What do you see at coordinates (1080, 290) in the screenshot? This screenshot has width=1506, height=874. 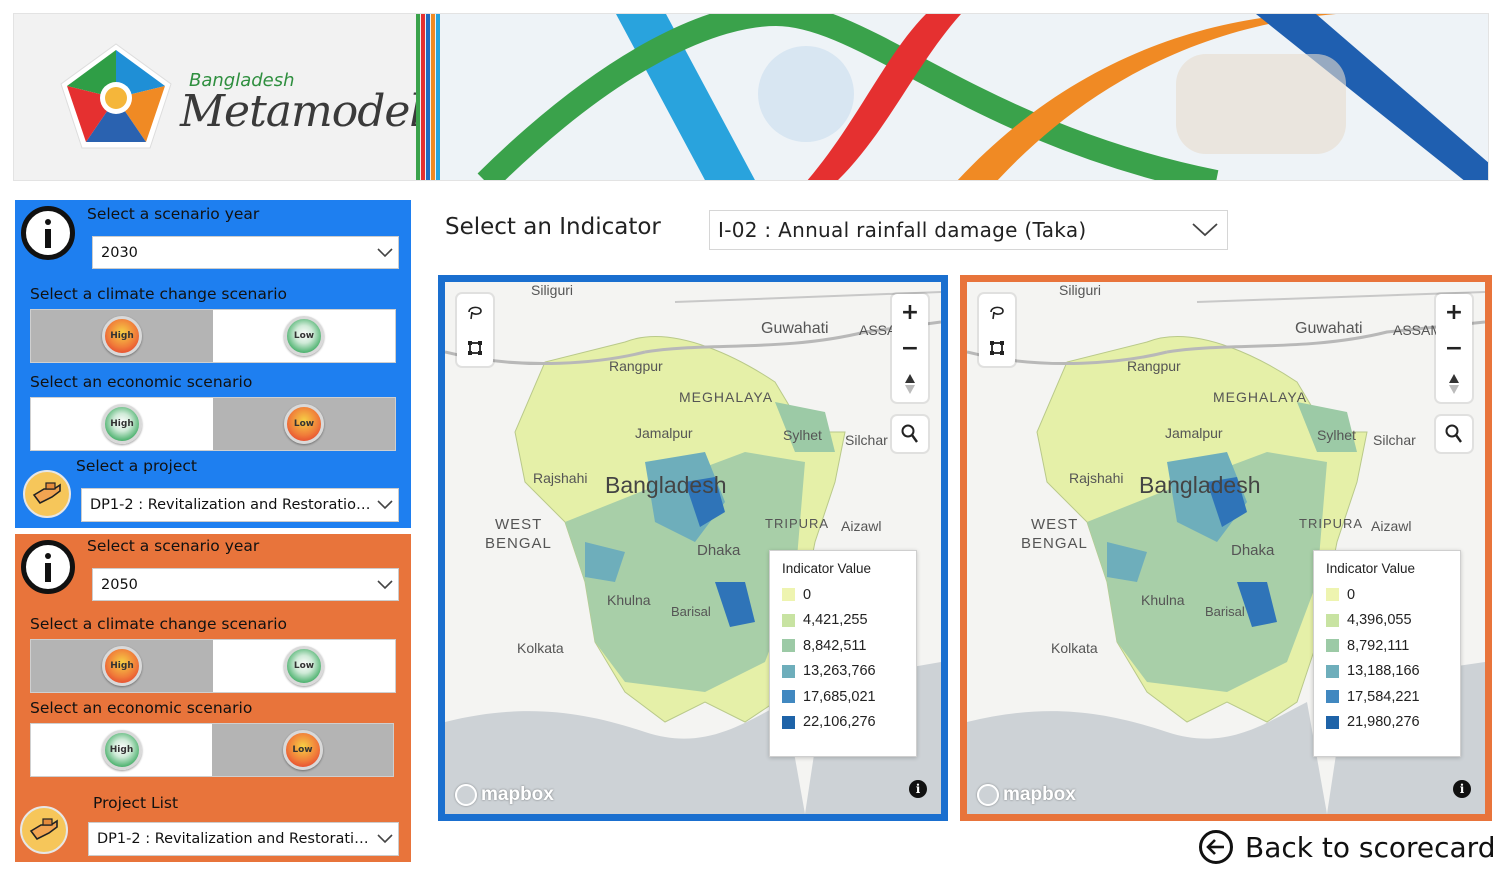 I see `place-label: Siliguri` at bounding box center [1080, 290].